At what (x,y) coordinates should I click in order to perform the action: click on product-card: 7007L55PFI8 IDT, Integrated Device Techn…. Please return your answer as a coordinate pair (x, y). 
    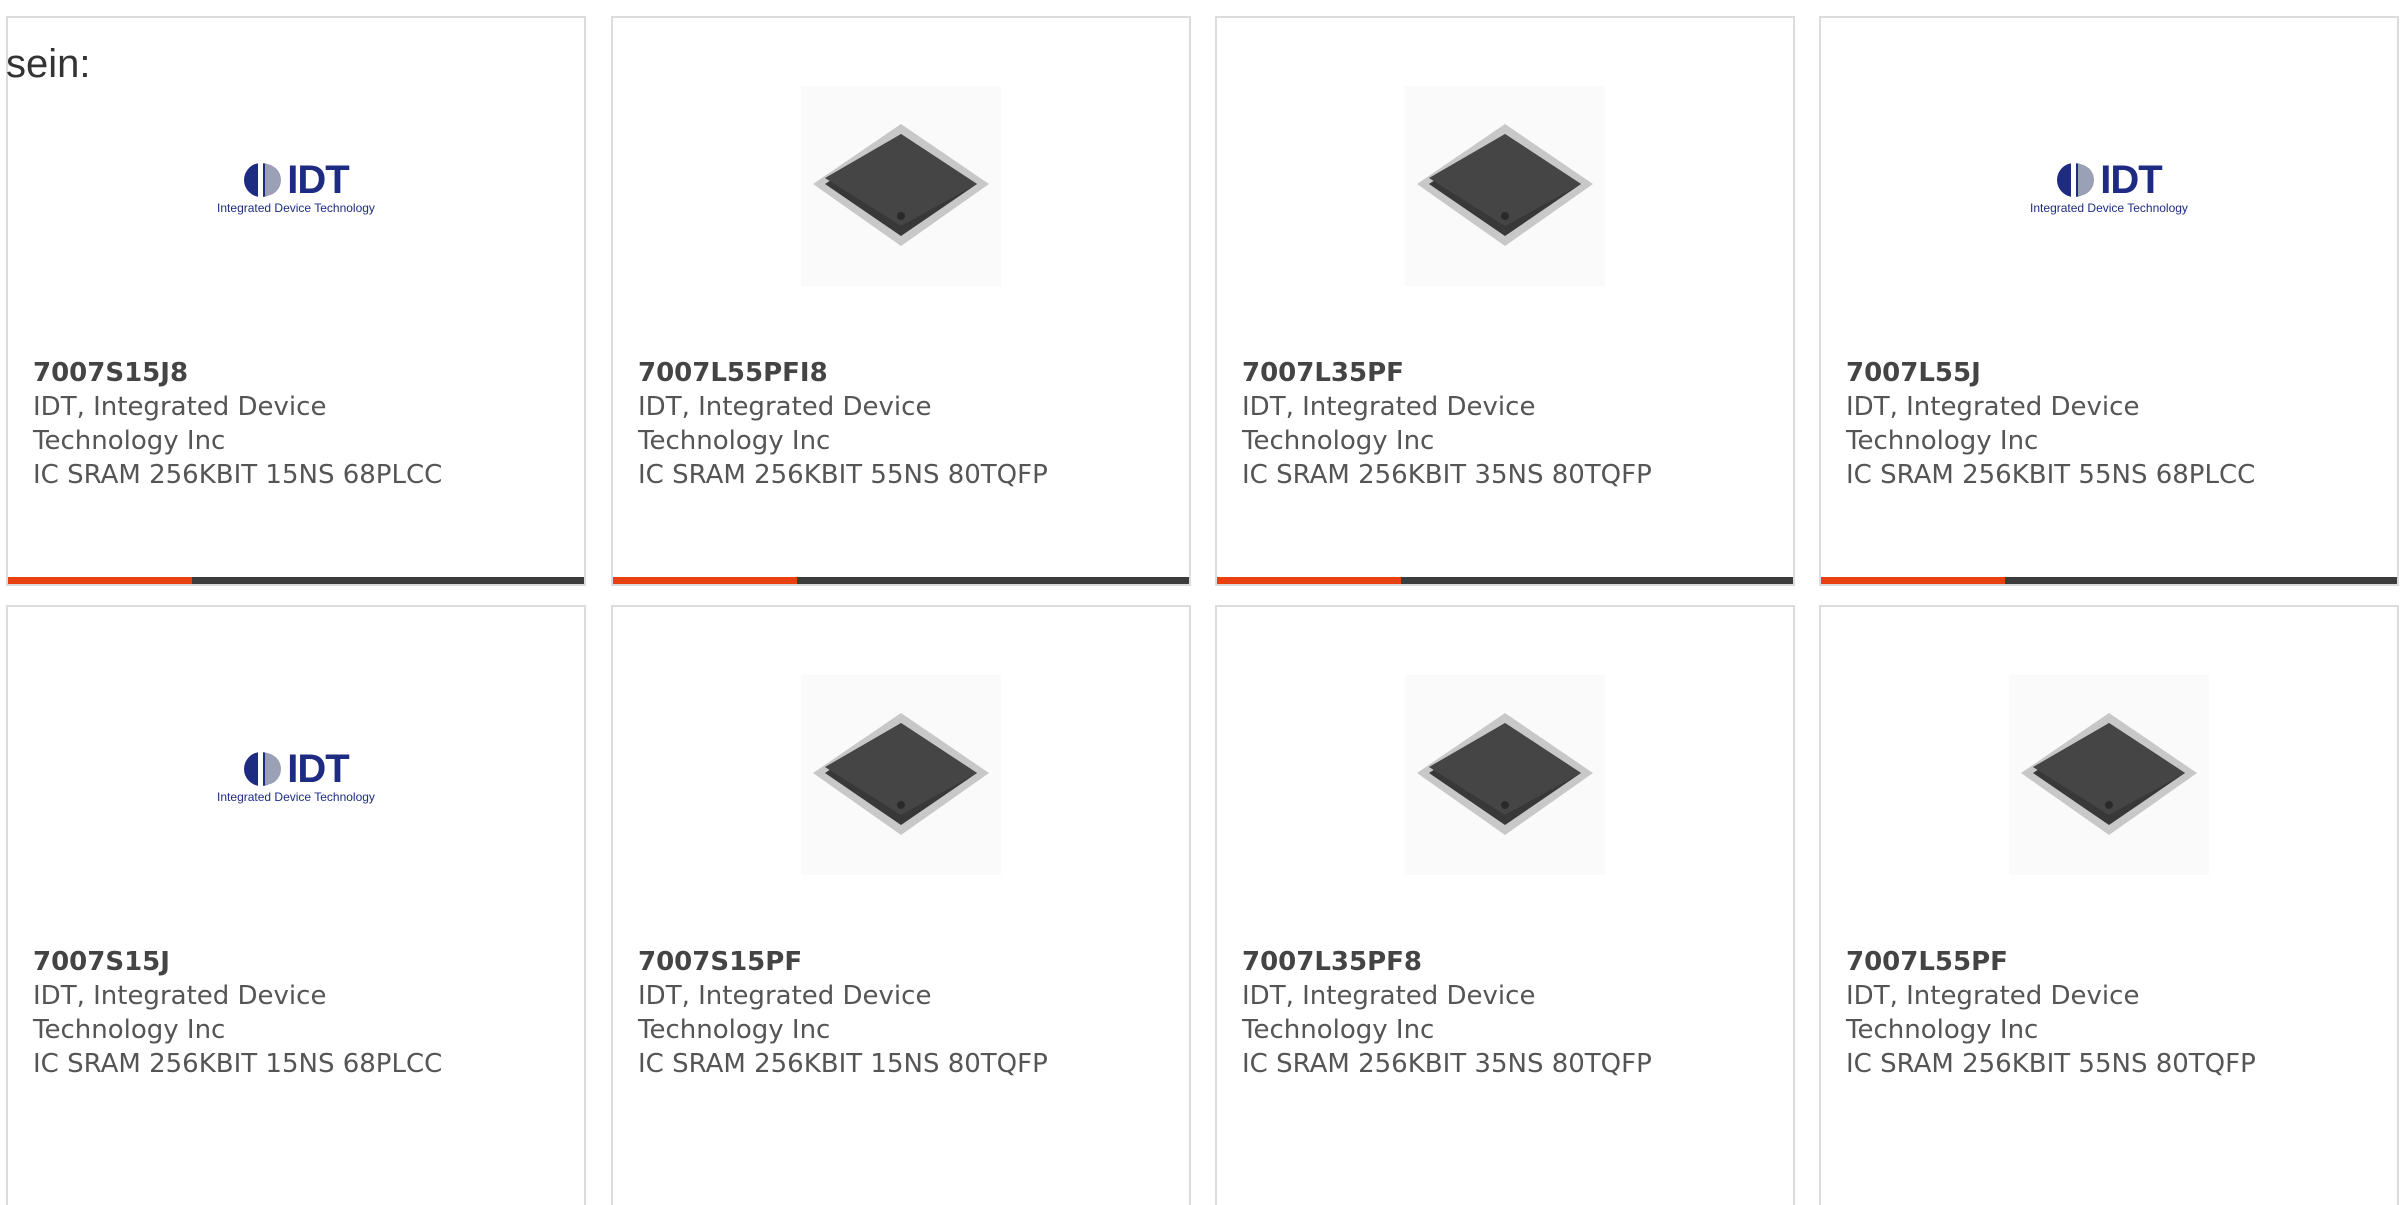
    Looking at the image, I should click on (901, 301).